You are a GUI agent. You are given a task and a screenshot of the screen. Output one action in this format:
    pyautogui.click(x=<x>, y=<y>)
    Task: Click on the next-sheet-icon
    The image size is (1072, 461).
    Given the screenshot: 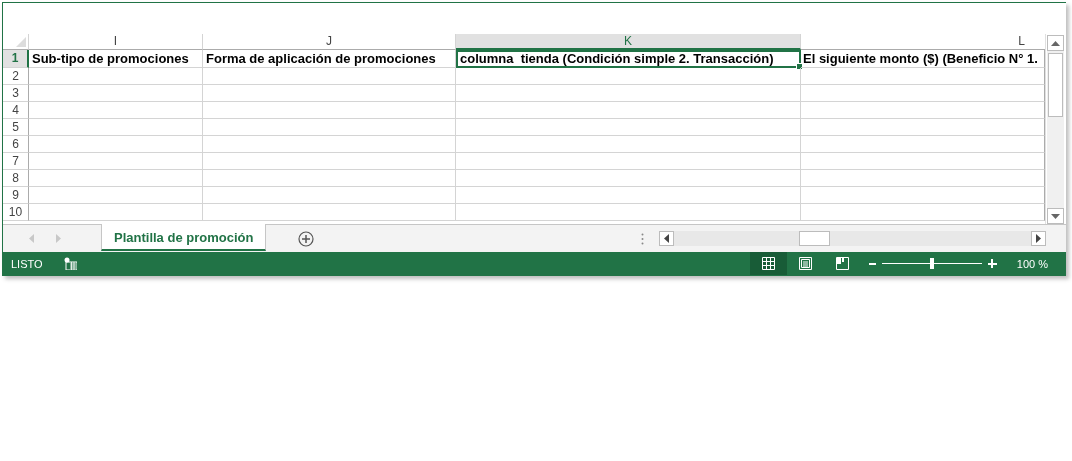 What is the action you would take?
    pyautogui.click(x=58, y=238)
    